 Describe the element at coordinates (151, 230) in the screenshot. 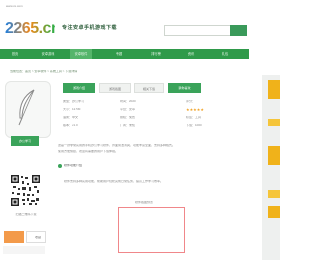

I see `screenshot-preview` at that location.